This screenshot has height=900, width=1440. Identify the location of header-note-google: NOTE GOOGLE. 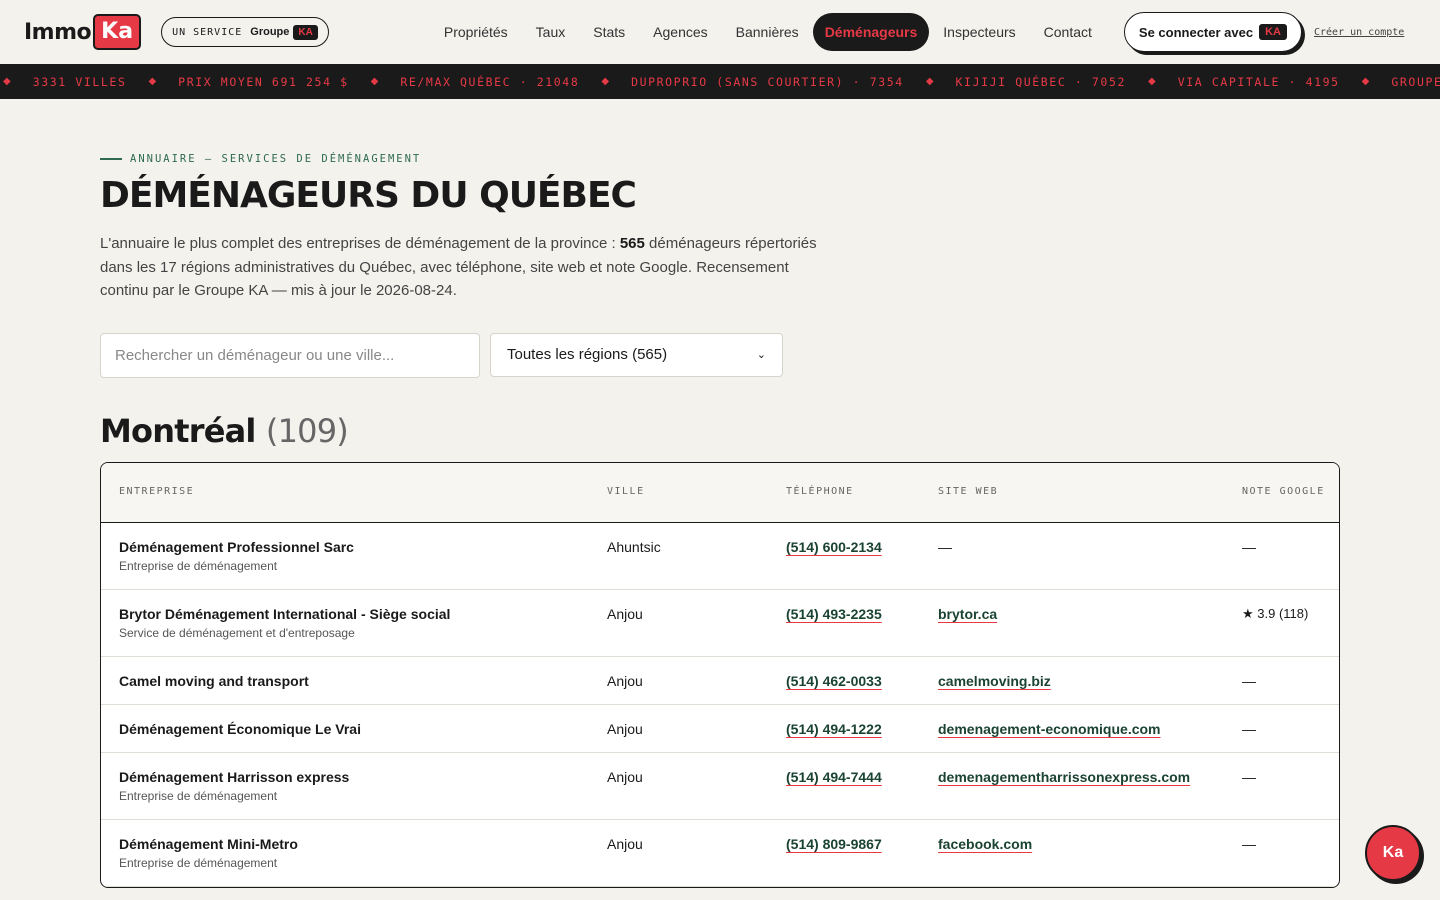
(1290, 492).